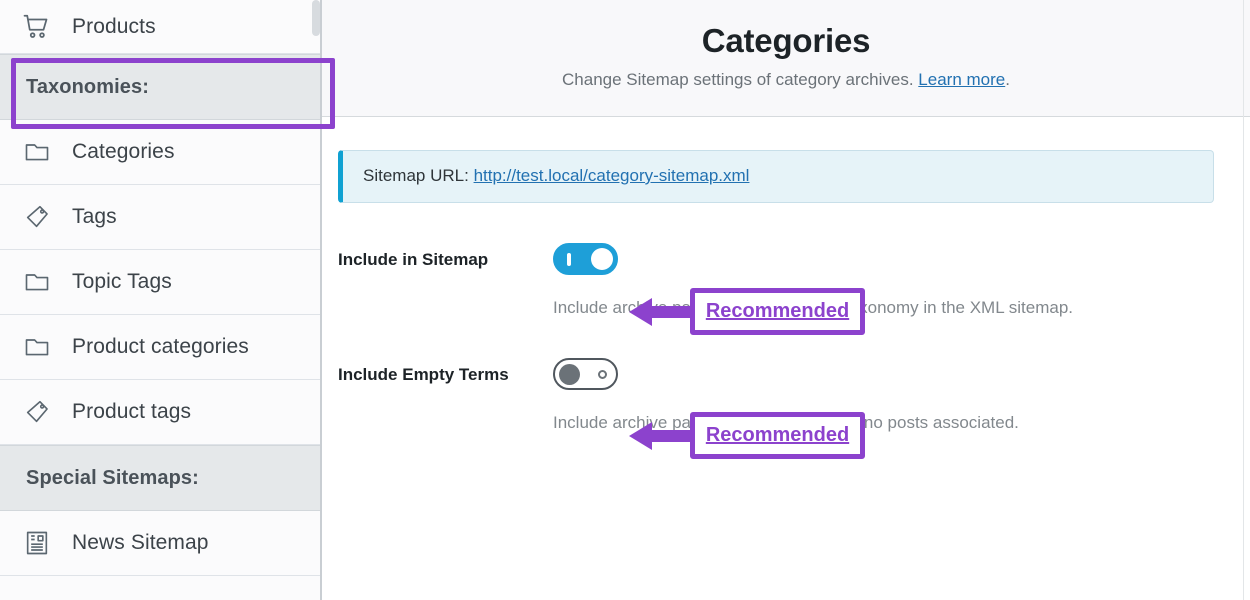 This screenshot has width=1250, height=600. What do you see at coordinates (132, 411) in the screenshot?
I see `sidebar-item-label: Product tags` at bounding box center [132, 411].